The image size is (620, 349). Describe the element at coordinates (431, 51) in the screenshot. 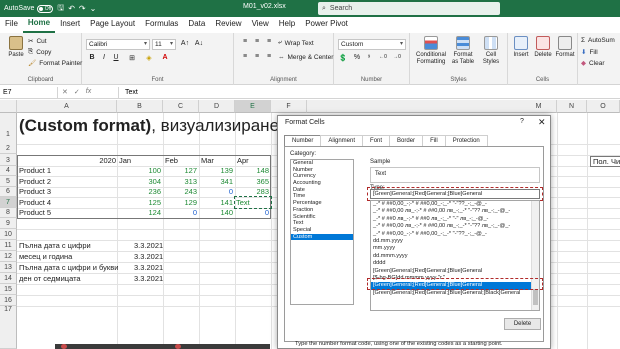

I see `conditional-formatting-button: Conditional Formatting` at that location.